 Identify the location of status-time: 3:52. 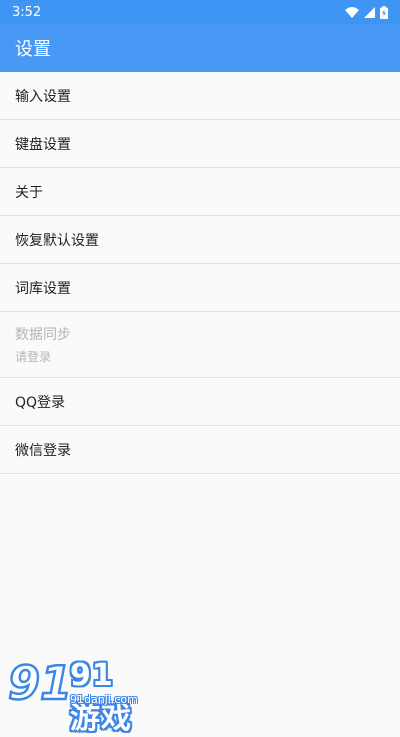
(27, 12).